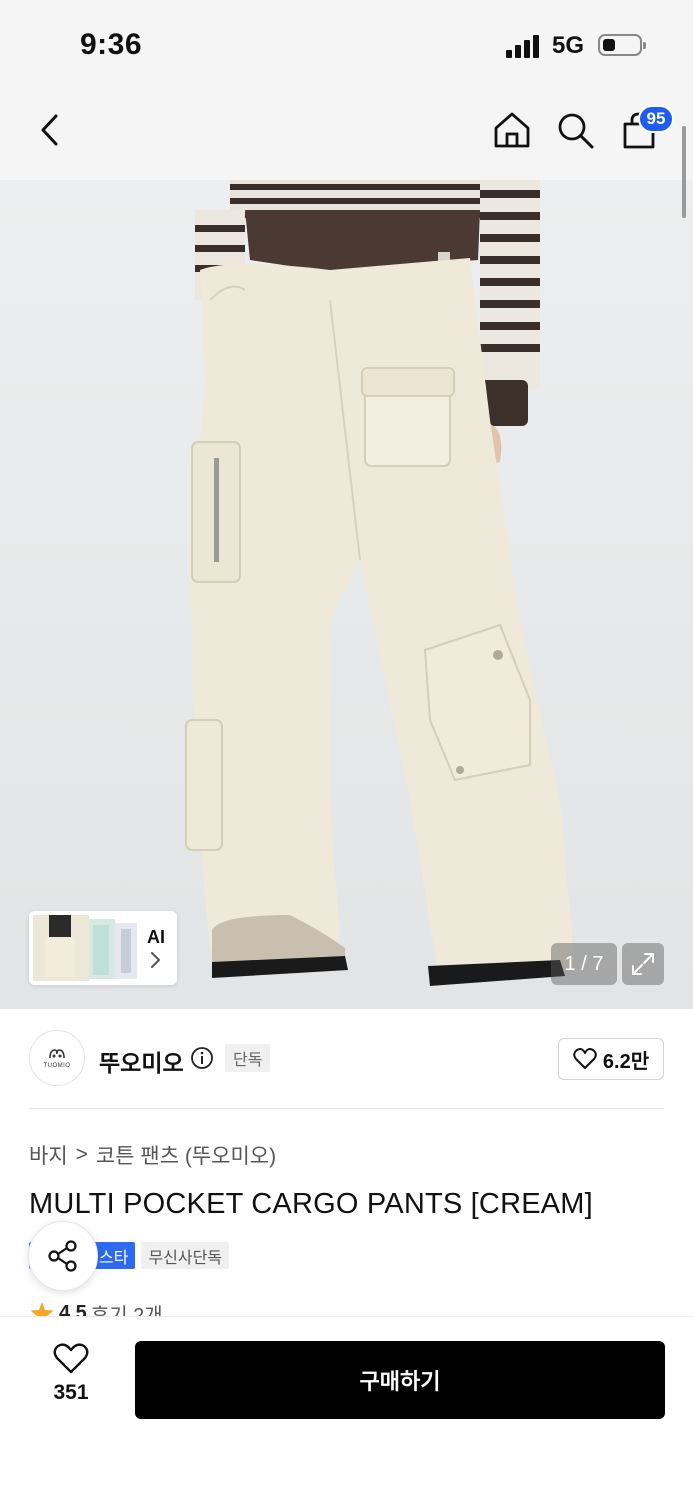 This screenshot has width=693, height=1500. Describe the element at coordinates (346, 1108) in the screenshot. I see `divider` at that location.